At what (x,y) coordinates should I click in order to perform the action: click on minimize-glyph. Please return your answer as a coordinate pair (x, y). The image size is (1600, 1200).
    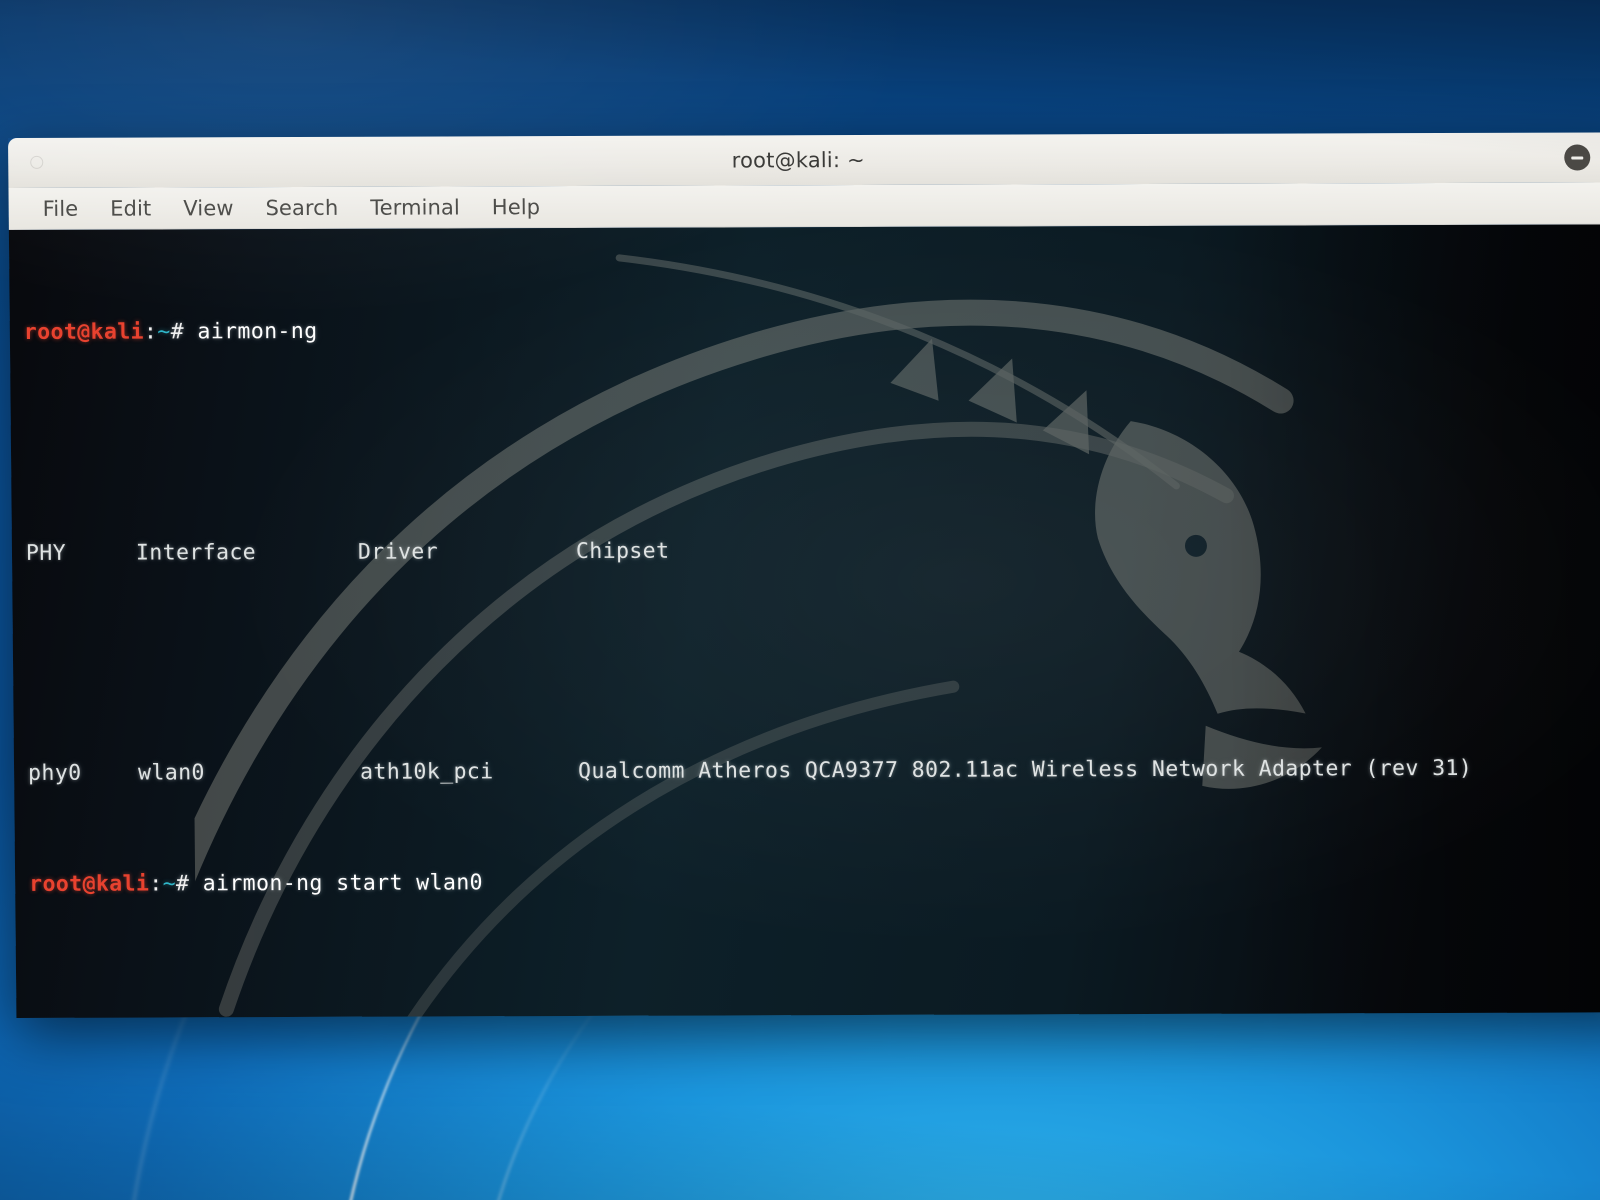
    Looking at the image, I should click on (1577, 158).